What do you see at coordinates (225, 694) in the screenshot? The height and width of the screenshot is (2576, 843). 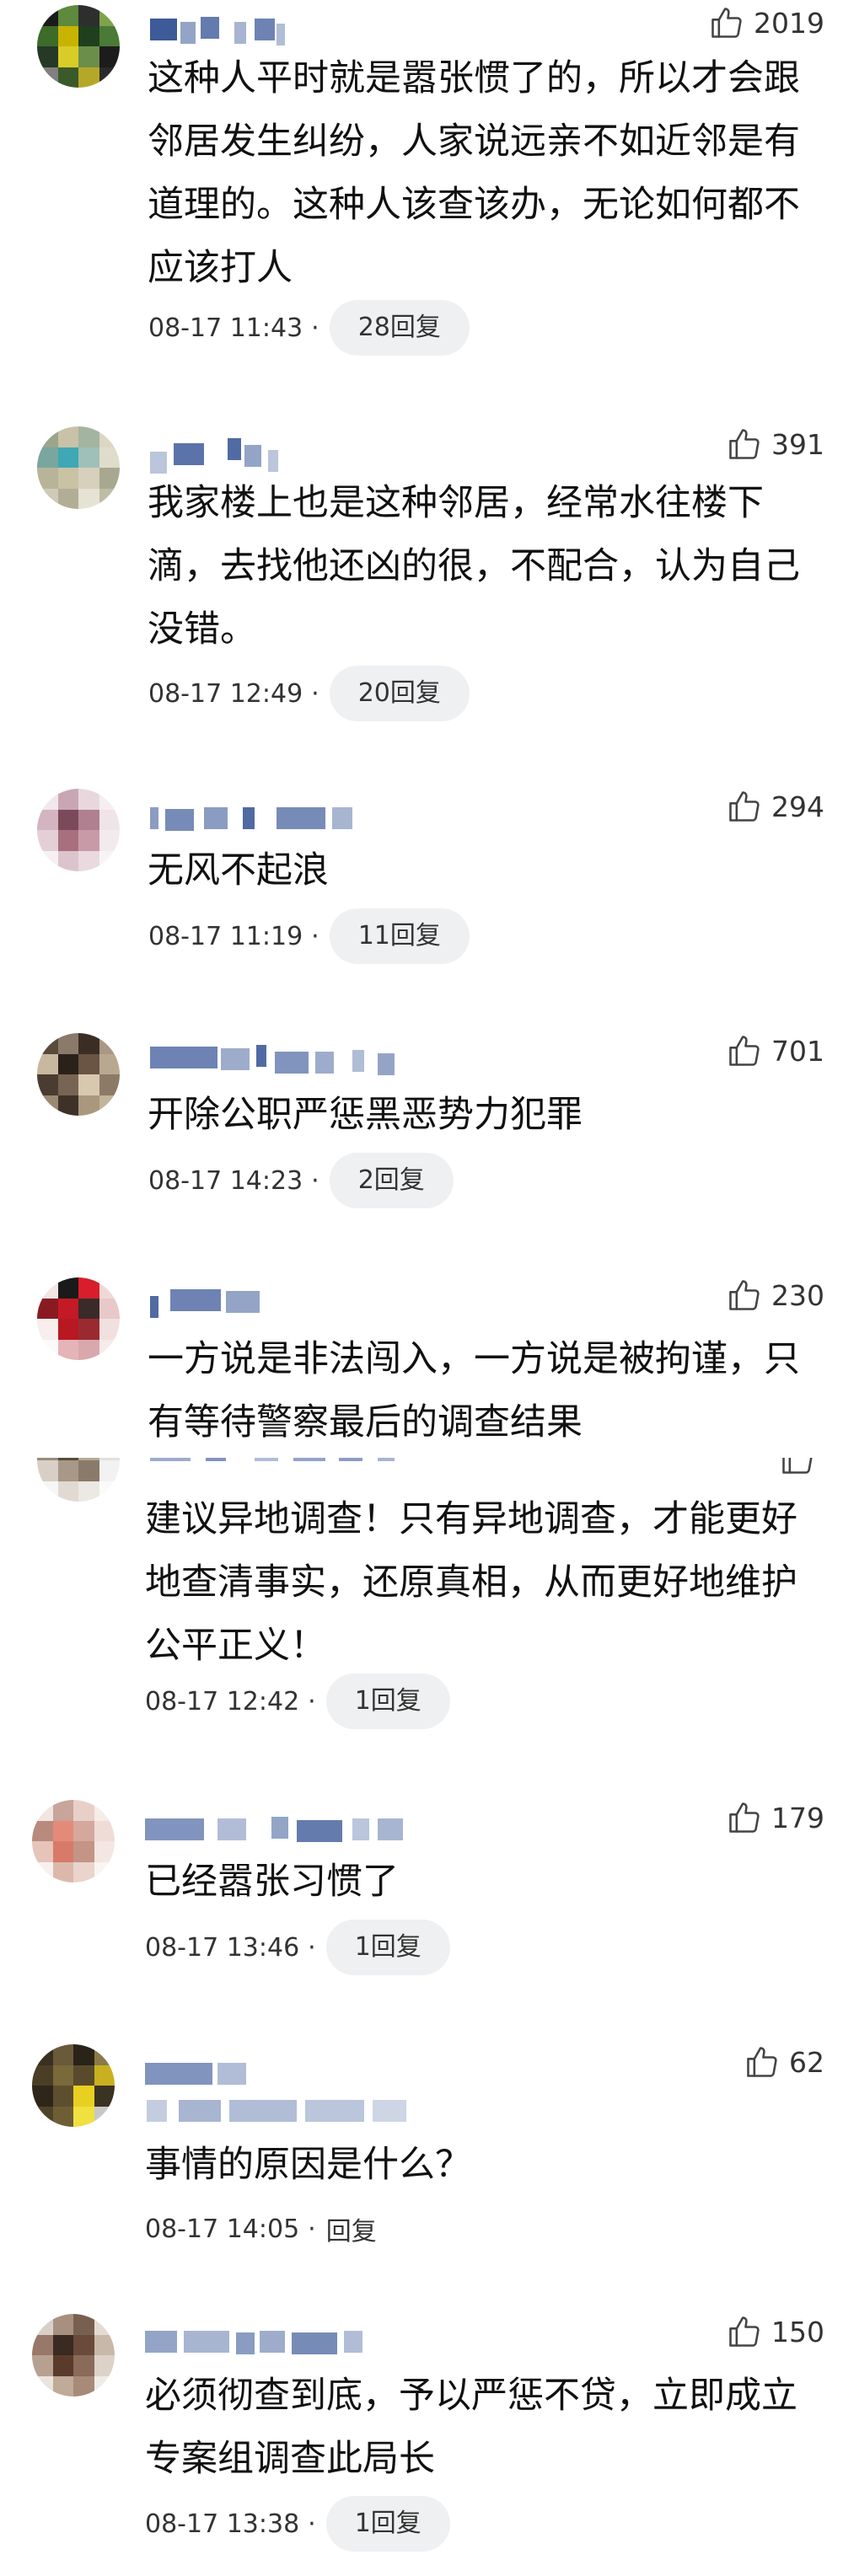 I see `comment-time: 08-17 12:49` at bounding box center [225, 694].